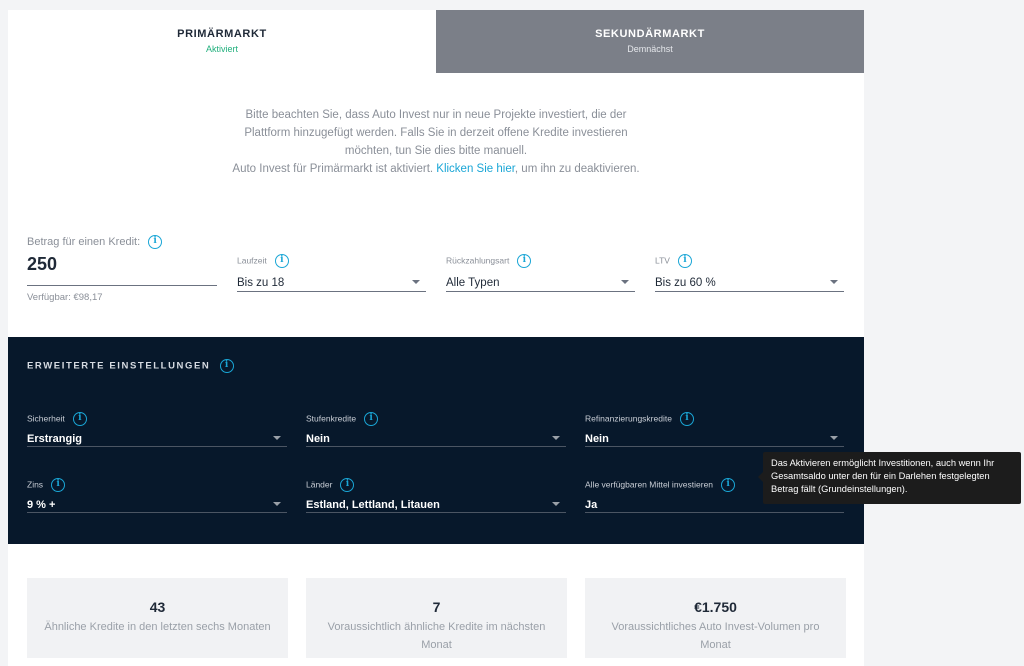 The height and width of the screenshot is (666, 1024). What do you see at coordinates (597, 439) in the screenshot?
I see `refinancing-value: Nein` at bounding box center [597, 439].